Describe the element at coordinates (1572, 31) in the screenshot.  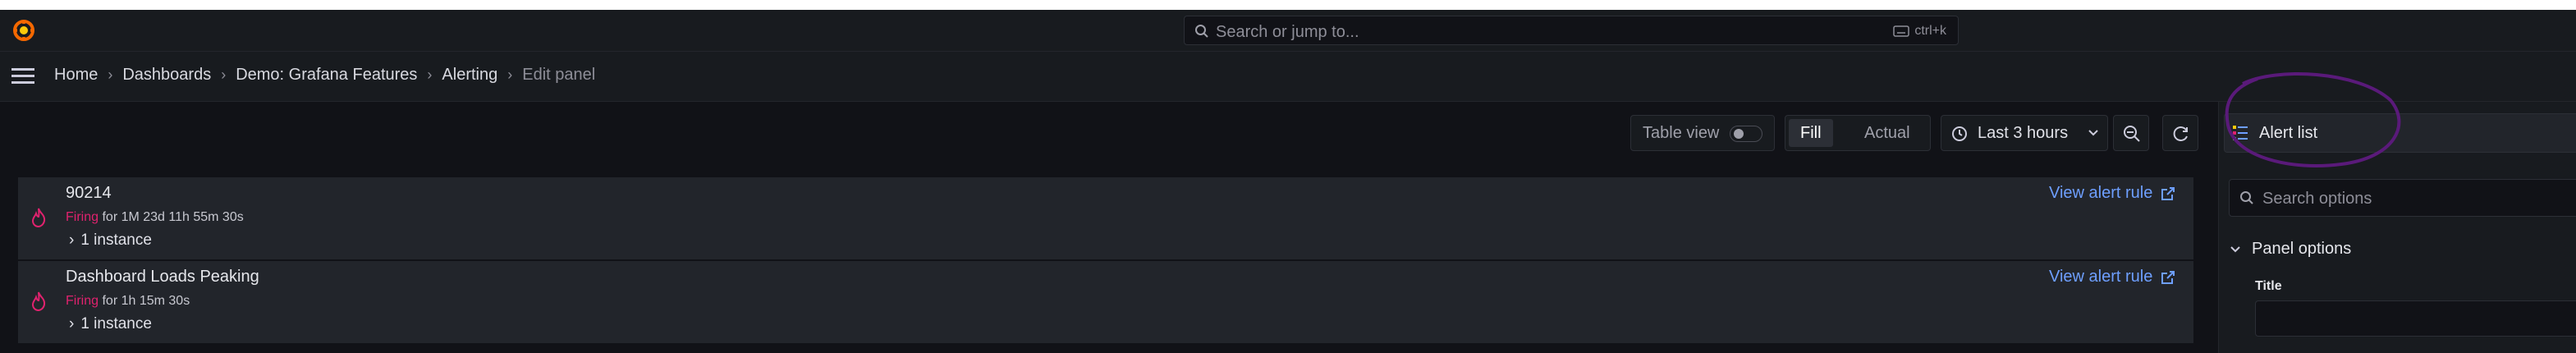
I see `global-search-input: Search or jump to... ctrl+k` at that location.